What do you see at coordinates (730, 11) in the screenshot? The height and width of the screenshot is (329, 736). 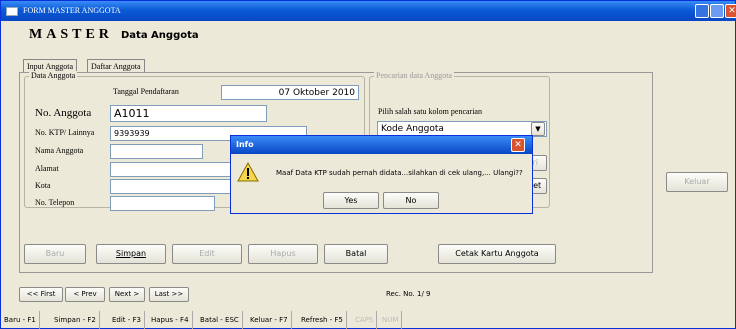 I see `window-close-button: ✕` at bounding box center [730, 11].